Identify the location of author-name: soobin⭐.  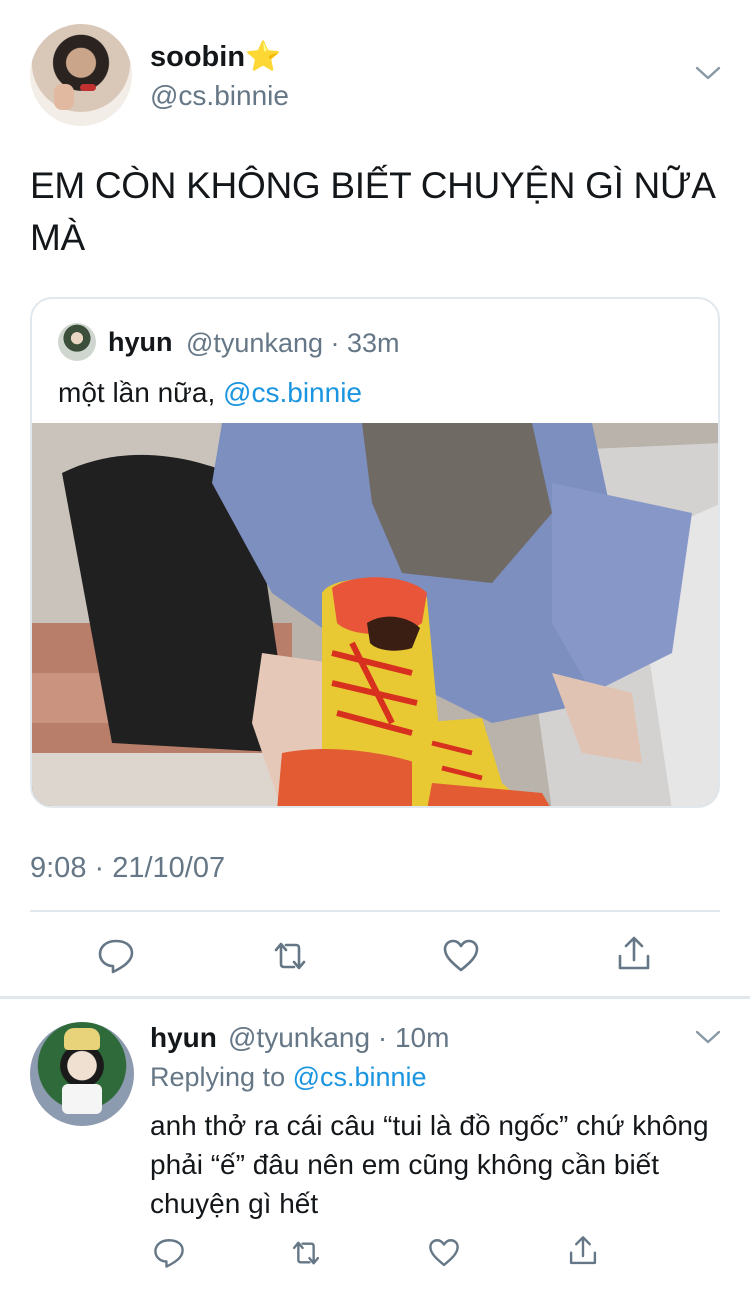
(215, 57).